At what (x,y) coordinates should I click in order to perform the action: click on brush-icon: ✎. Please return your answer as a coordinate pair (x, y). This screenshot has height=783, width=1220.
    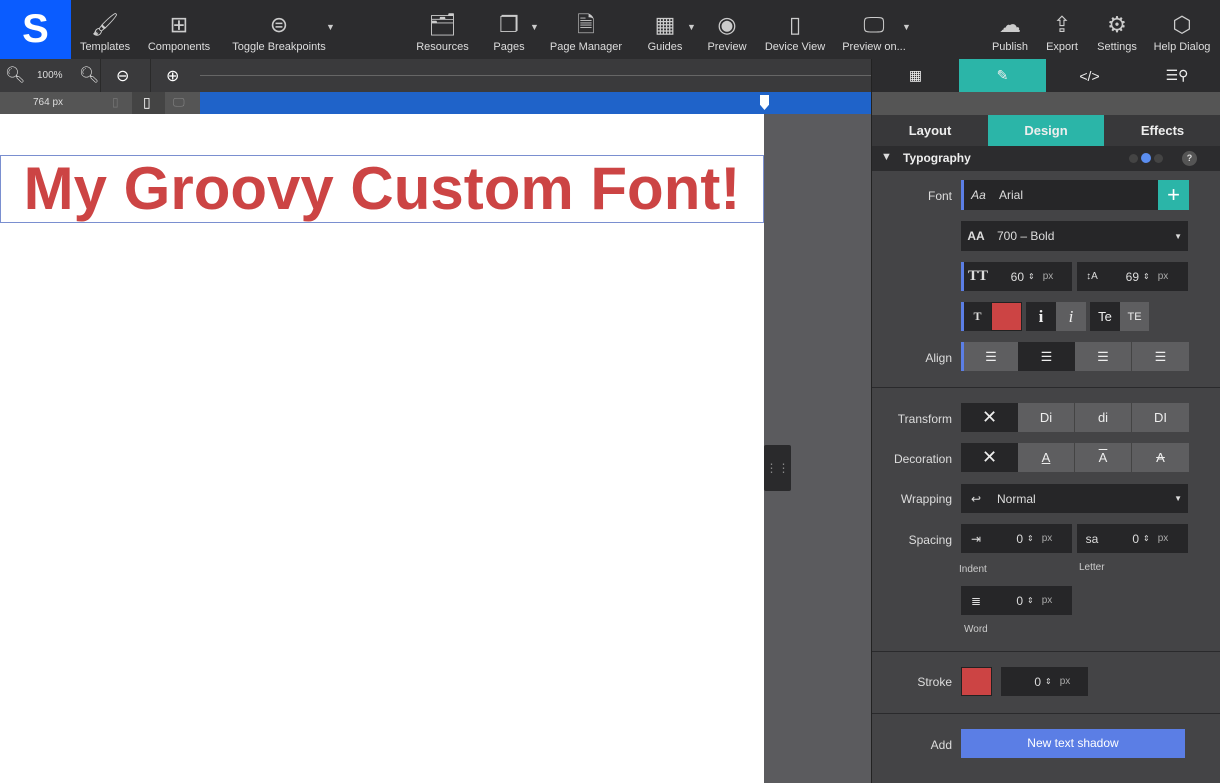
    Looking at the image, I should click on (1002, 75).